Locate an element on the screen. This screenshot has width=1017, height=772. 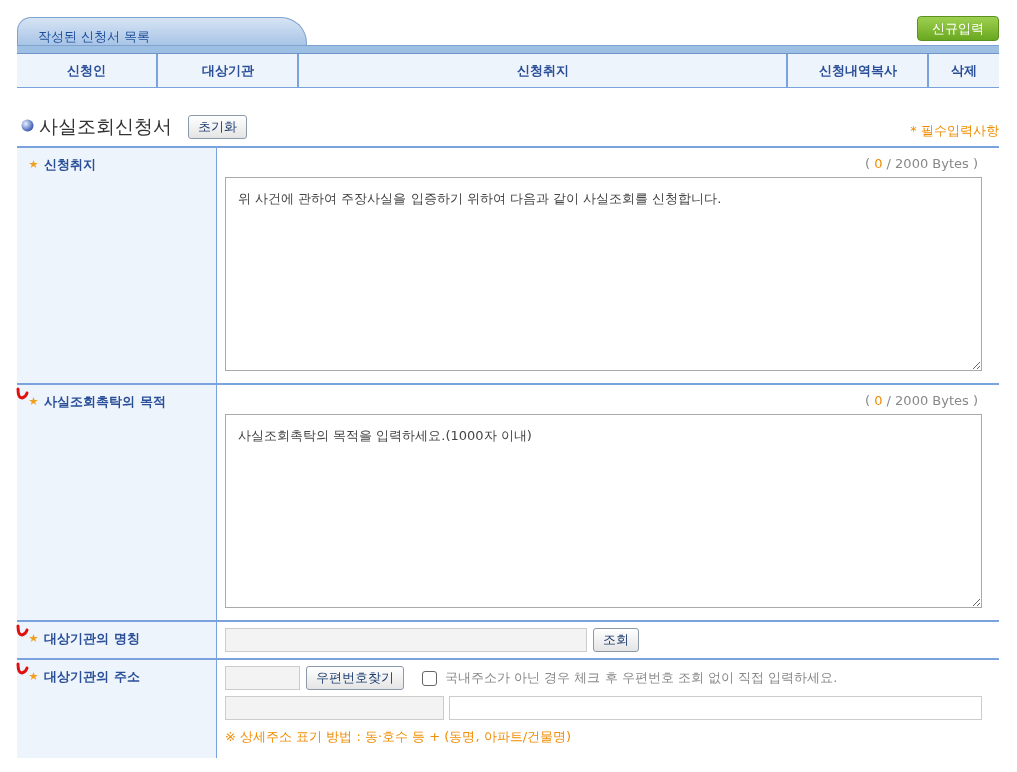
reset-button: 초기화 is located at coordinates (217, 127).